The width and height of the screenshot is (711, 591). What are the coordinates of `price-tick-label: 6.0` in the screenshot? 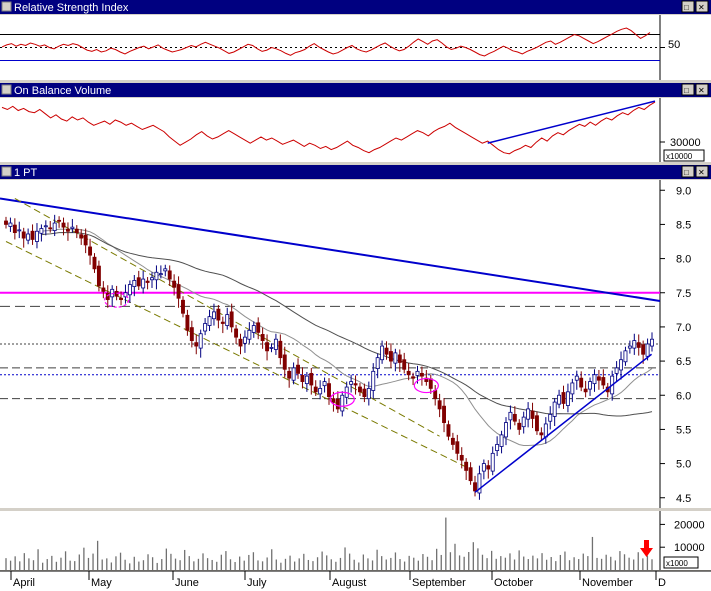 It's located at (683, 396).